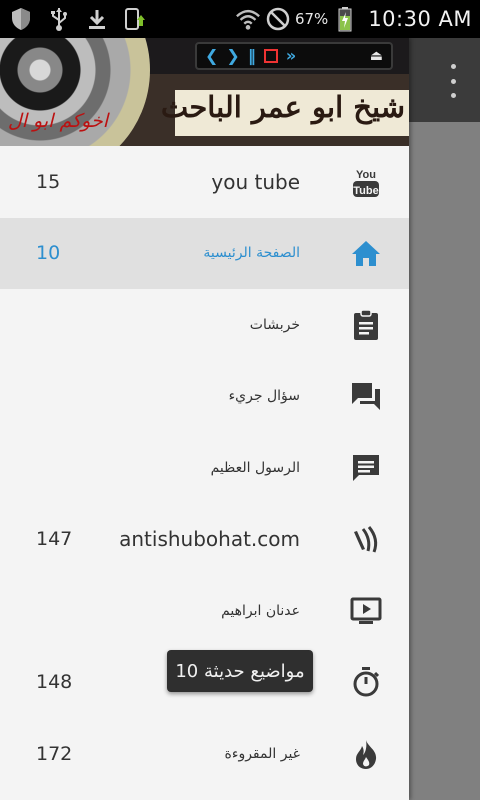 This screenshot has width=480, height=800. I want to click on battery-charging-icon, so click(345, 19).